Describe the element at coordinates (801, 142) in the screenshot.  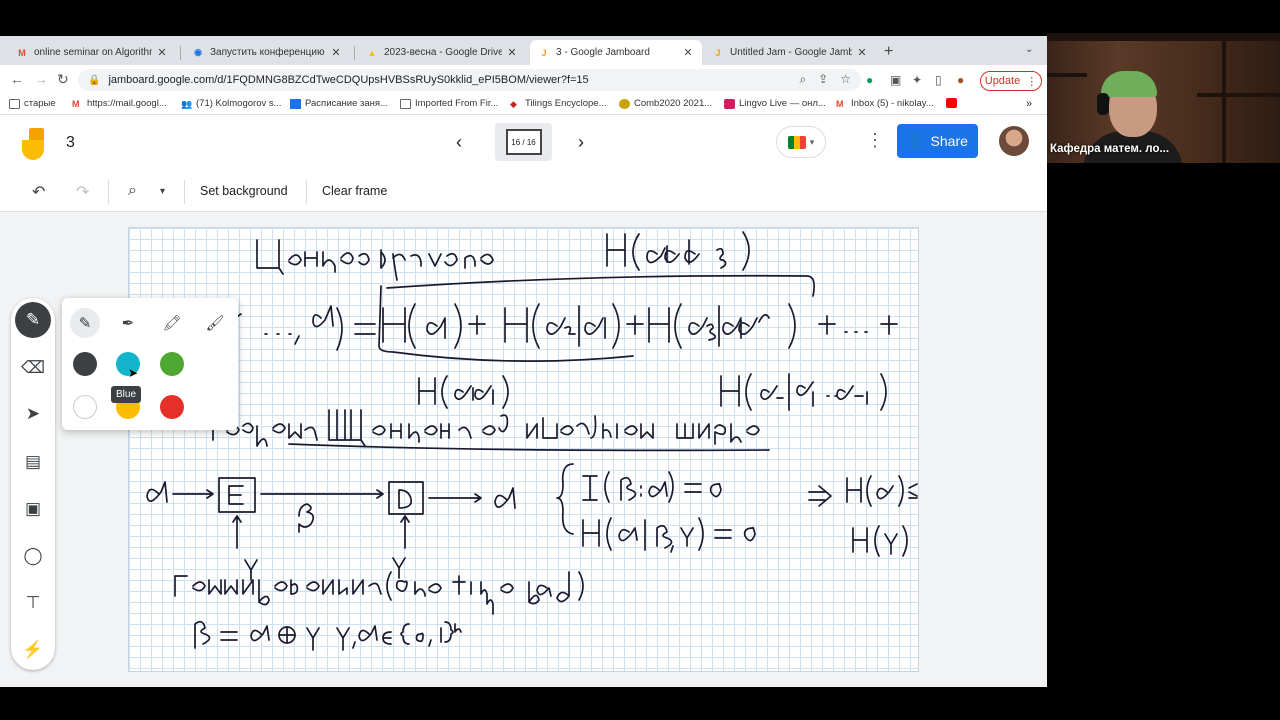
I see `meet-button: ▾` at that location.